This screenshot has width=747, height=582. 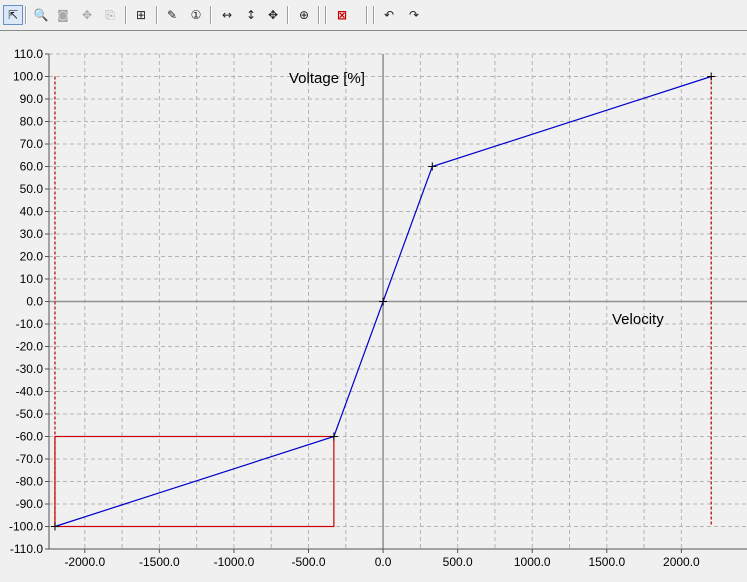 I want to click on pan-disabled-button: ✥, so click(x=87, y=15).